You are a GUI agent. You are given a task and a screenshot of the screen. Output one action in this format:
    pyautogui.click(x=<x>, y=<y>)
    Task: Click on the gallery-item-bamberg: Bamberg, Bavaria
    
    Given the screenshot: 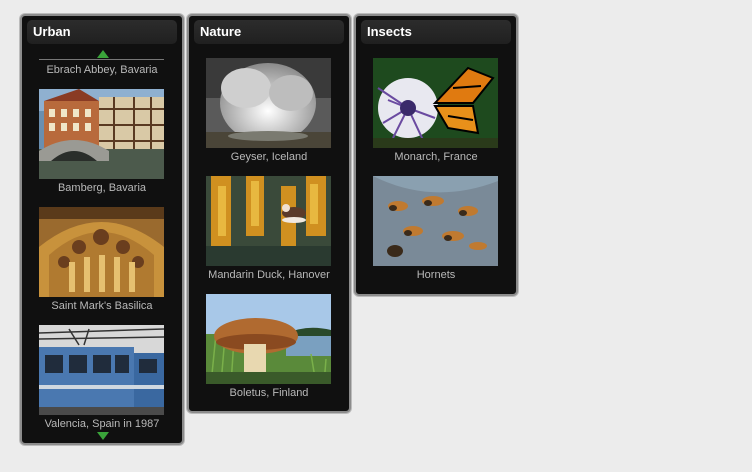 What is the action you would take?
    pyautogui.click(x=101, y=141)
    